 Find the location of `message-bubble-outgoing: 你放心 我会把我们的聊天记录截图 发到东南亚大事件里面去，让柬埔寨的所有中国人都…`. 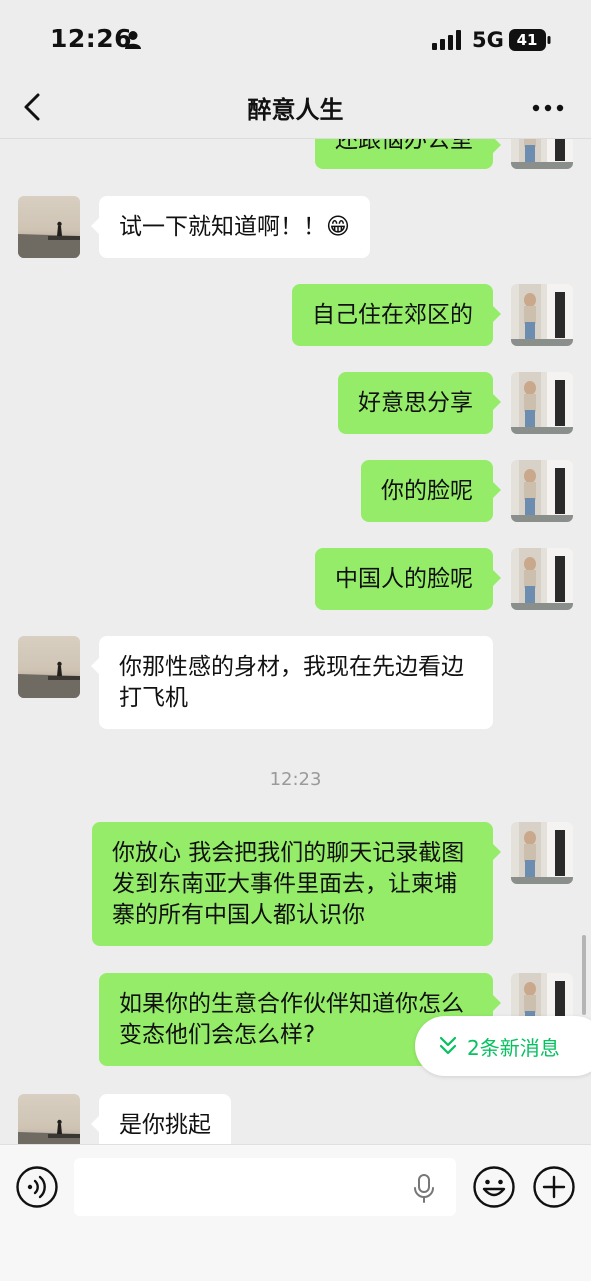

message-bubble-outgoing: 你放心 我会把我们的聊天记录截图 发到东南亚大事件里面去，让柬埔寨的所有中国人都… is located at coordinates (296, 884).